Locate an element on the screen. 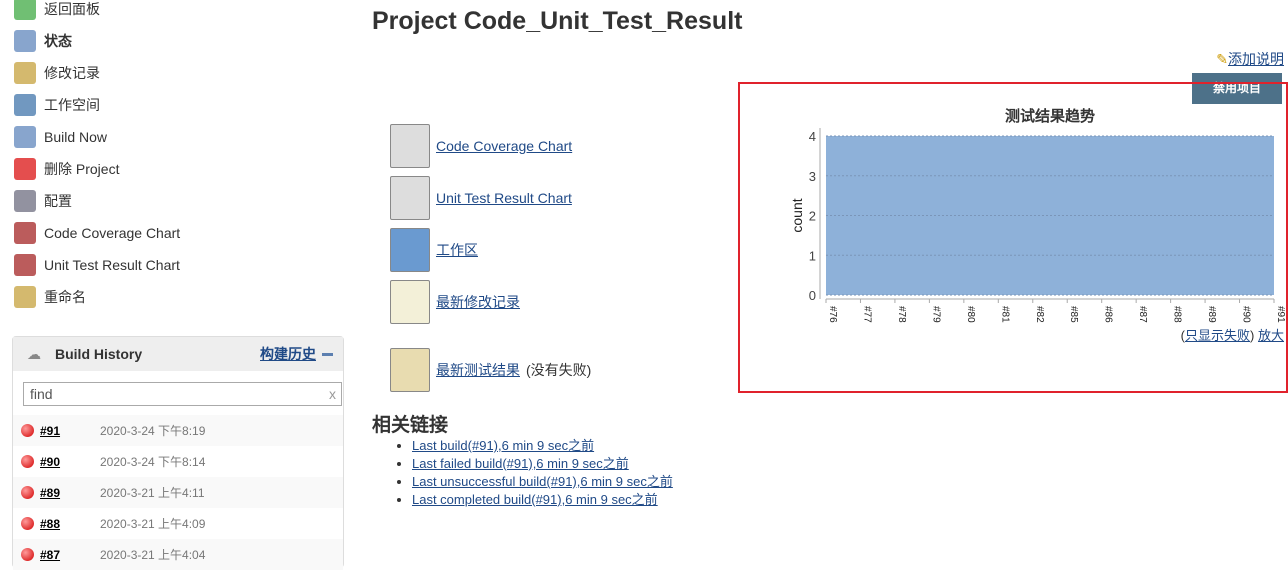  sidebar-item: 工作空间 is located at coordinates (57, 105).